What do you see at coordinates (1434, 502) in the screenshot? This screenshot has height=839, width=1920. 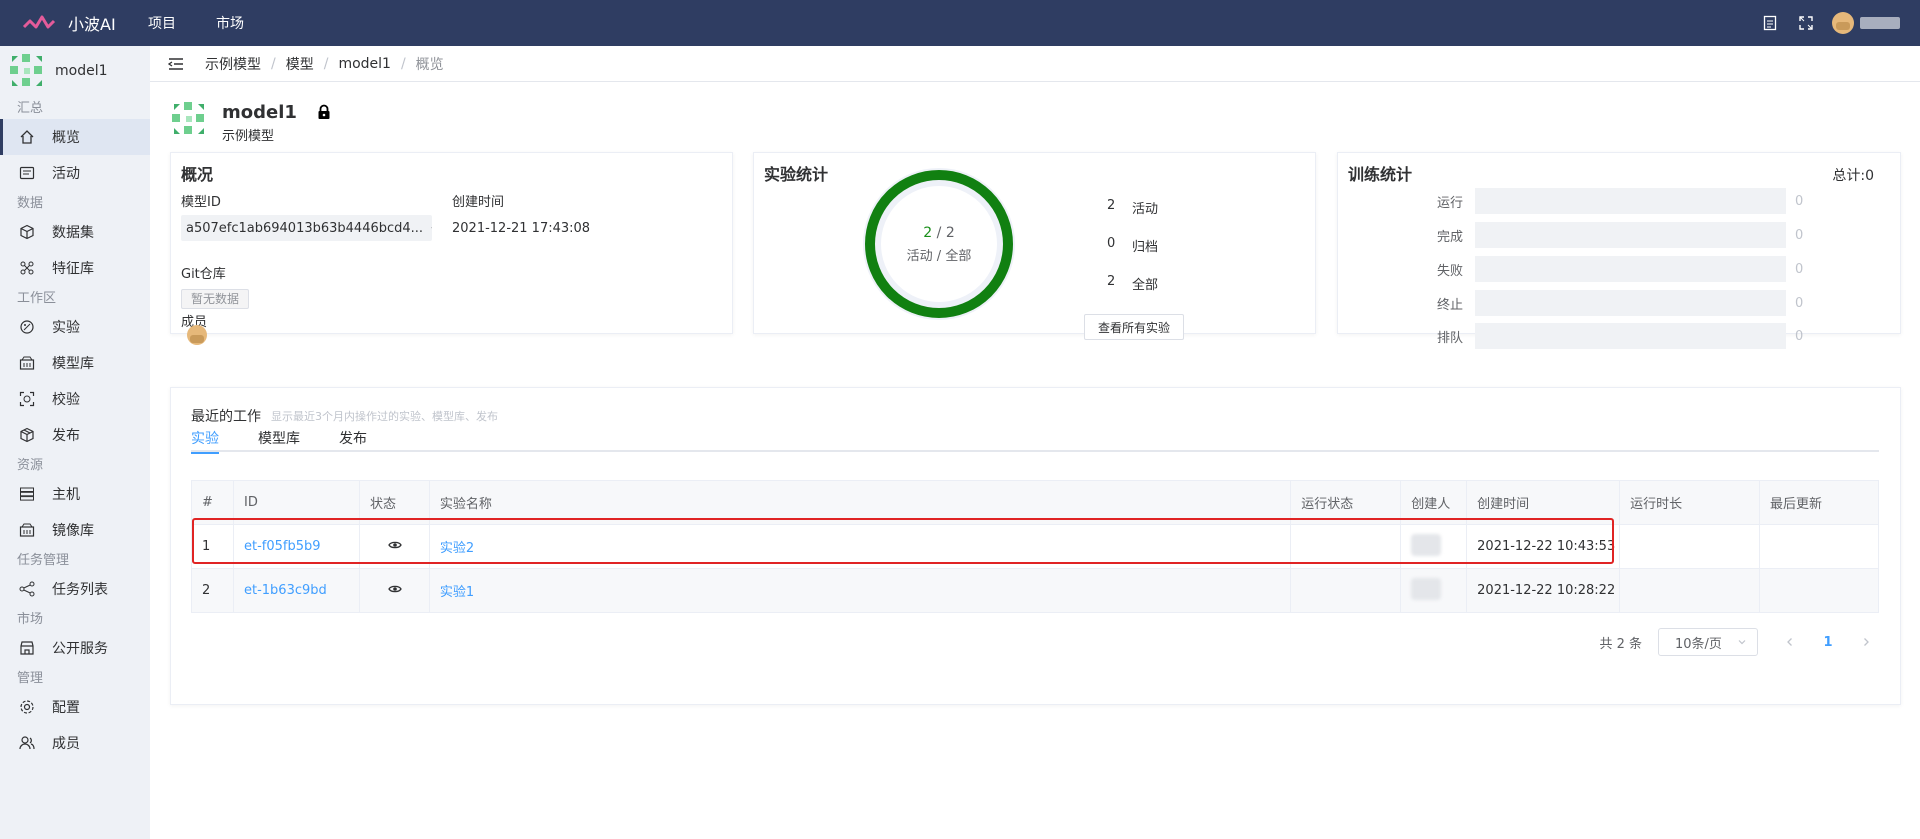 I see `column-header: 创建人` at bounding box center [1434, 502].